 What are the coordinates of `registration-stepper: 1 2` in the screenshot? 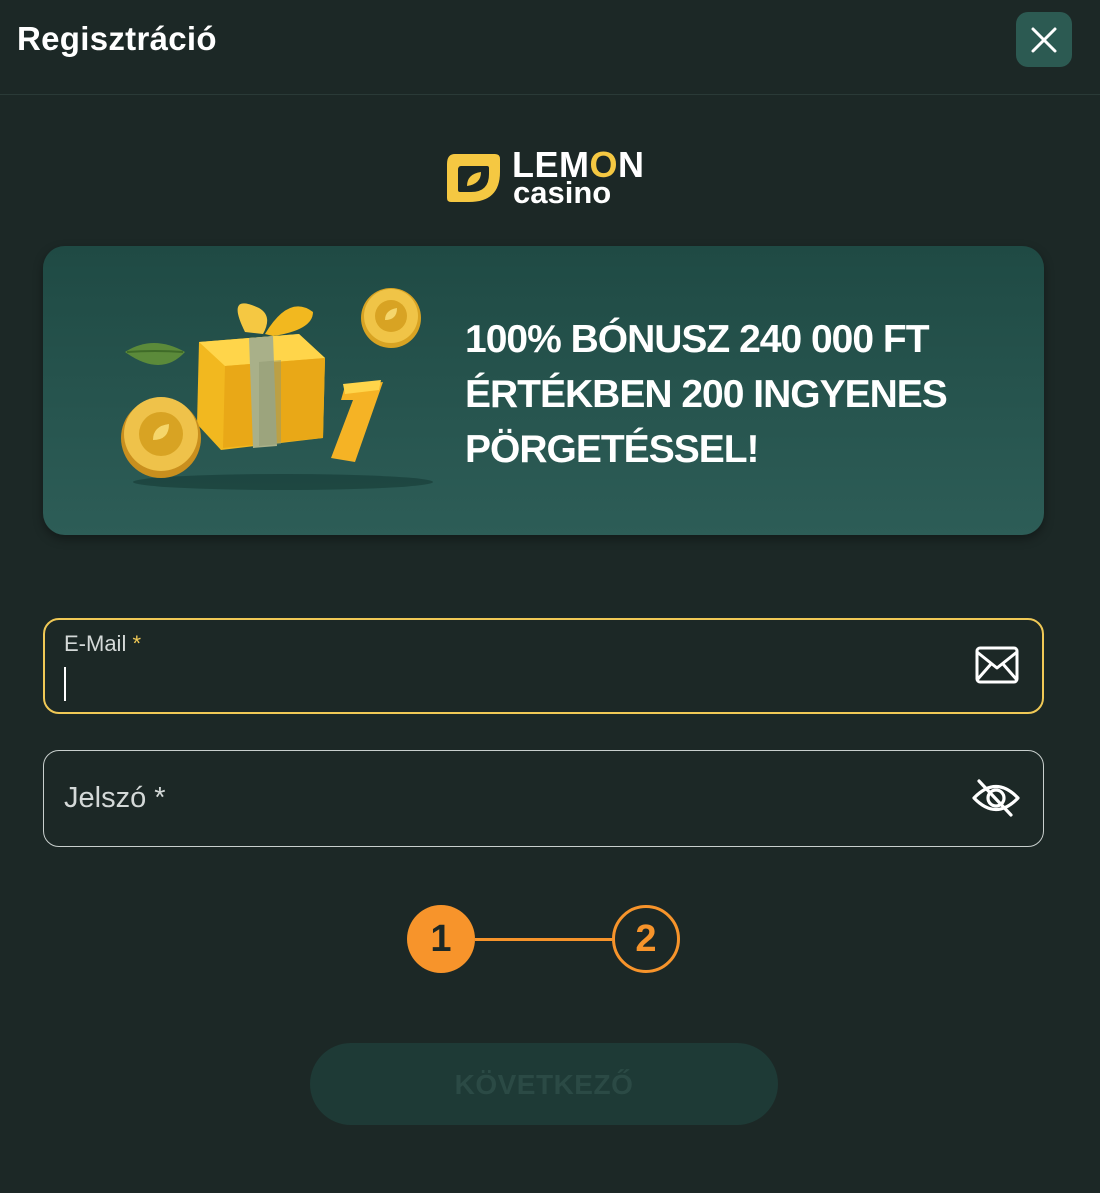 It's located at (544, 940).